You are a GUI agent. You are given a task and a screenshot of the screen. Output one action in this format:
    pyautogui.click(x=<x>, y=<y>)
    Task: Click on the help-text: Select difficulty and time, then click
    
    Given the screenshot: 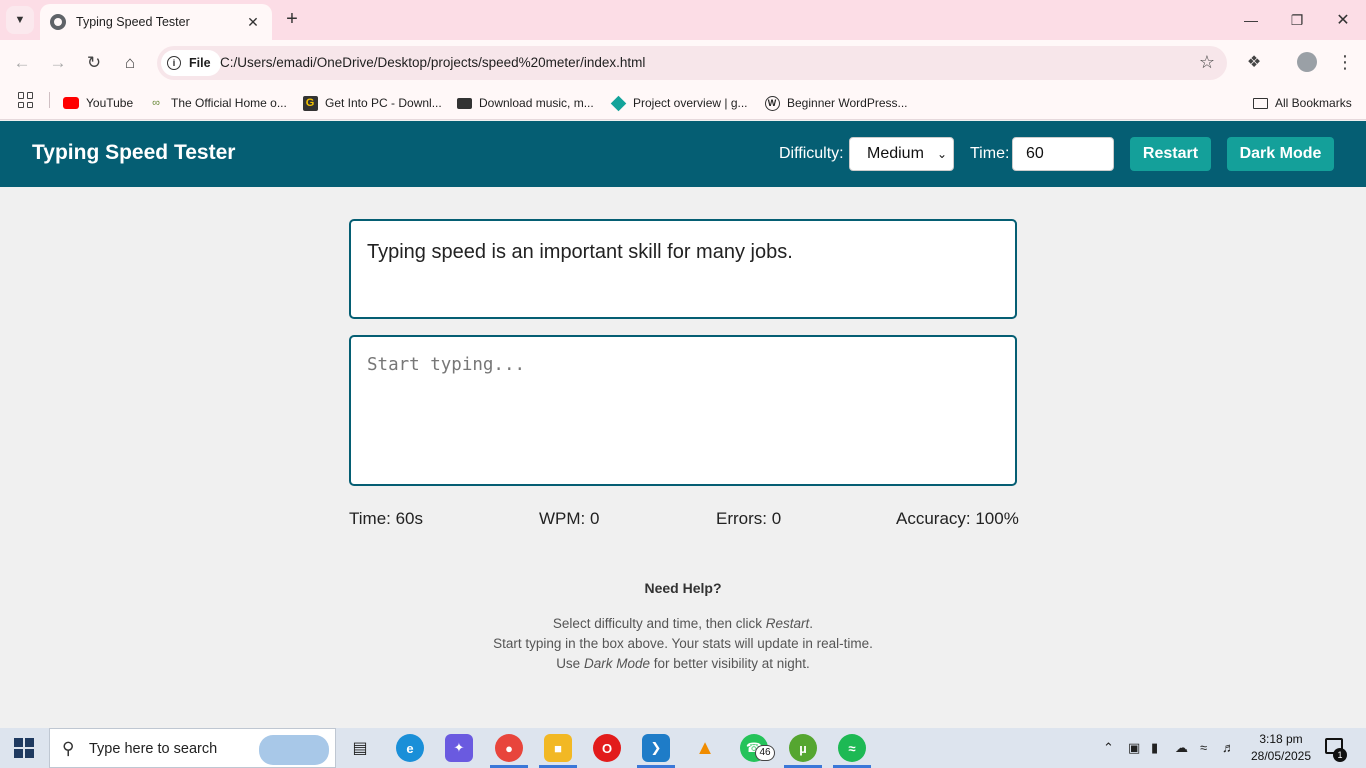 What is the action you would take?
    pyautogui.click(x=659, y=623)
    